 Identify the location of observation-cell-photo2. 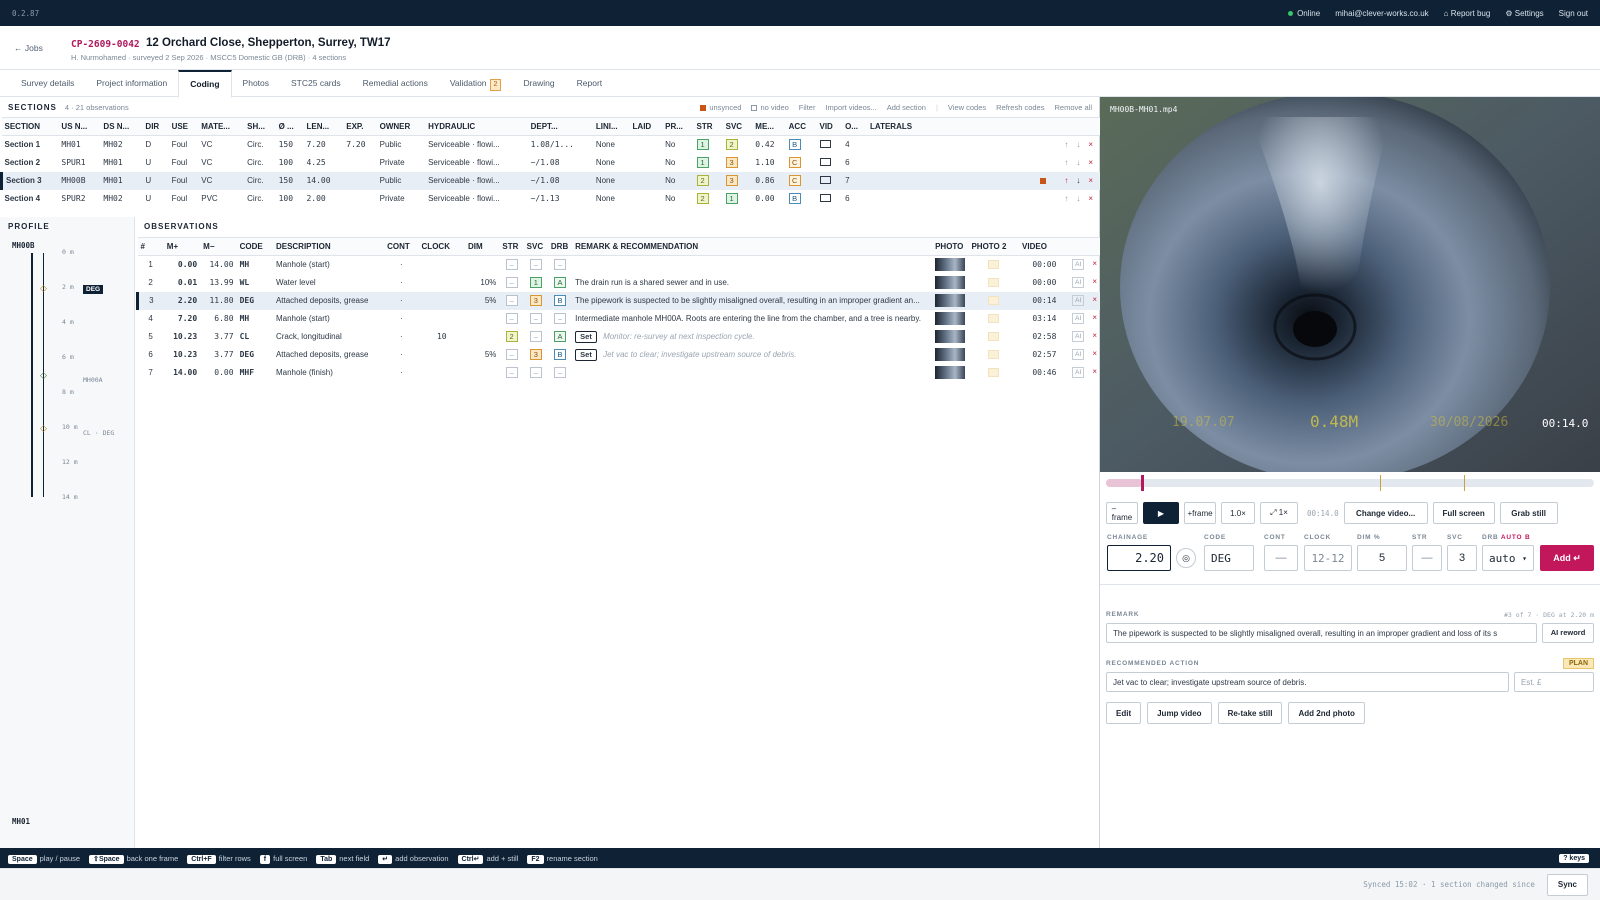
(993, 283).